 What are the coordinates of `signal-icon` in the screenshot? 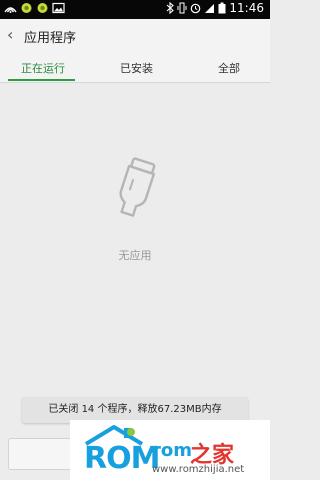 It's located at (210, 8).